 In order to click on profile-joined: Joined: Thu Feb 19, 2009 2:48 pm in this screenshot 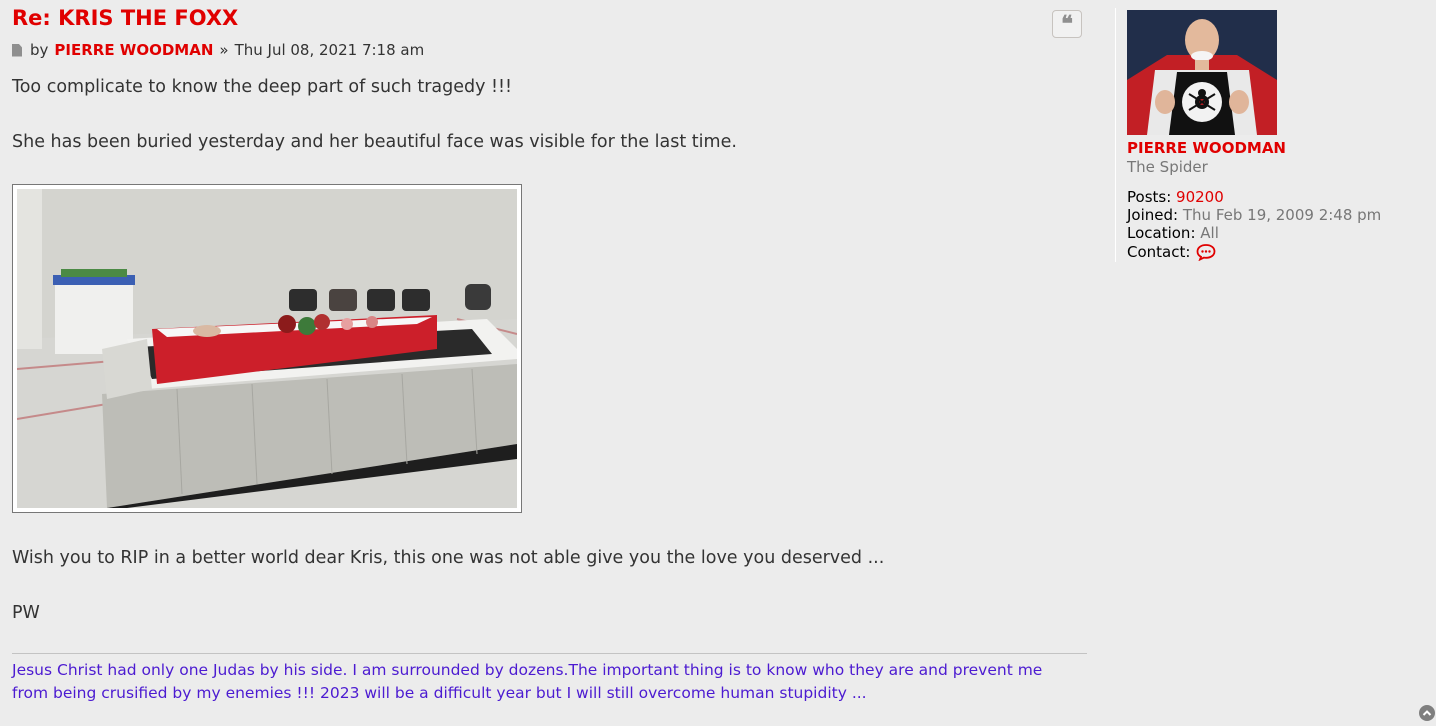, I will do `click(1254, 215)`.